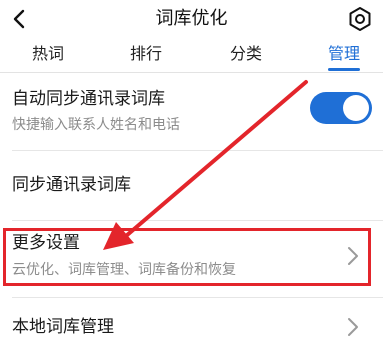 The image size is (383, 349). Describe the element at coordinates (71, 185) in the screenshot. I see `sync-contacts-title: 同步通讯录词库` at that location.